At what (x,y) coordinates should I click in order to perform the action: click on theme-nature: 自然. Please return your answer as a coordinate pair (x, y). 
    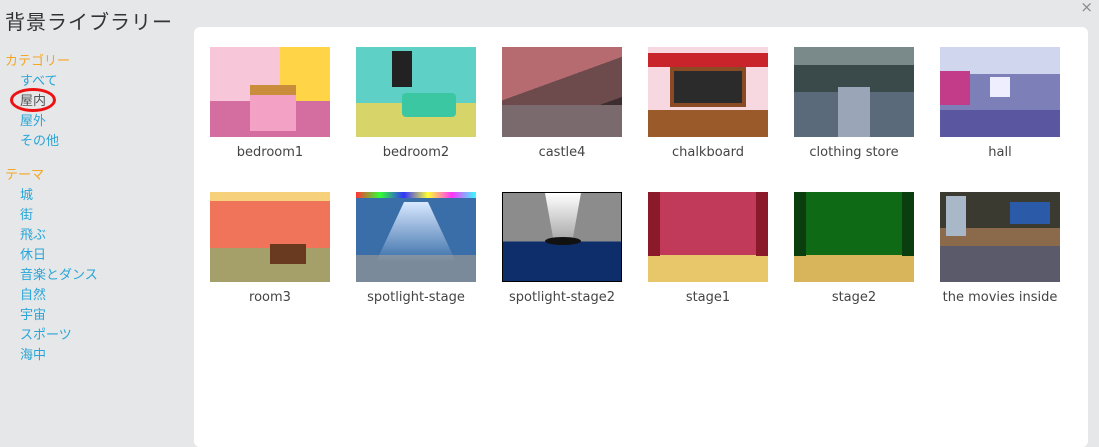
    Looking at the image, I should click on (95, 296).